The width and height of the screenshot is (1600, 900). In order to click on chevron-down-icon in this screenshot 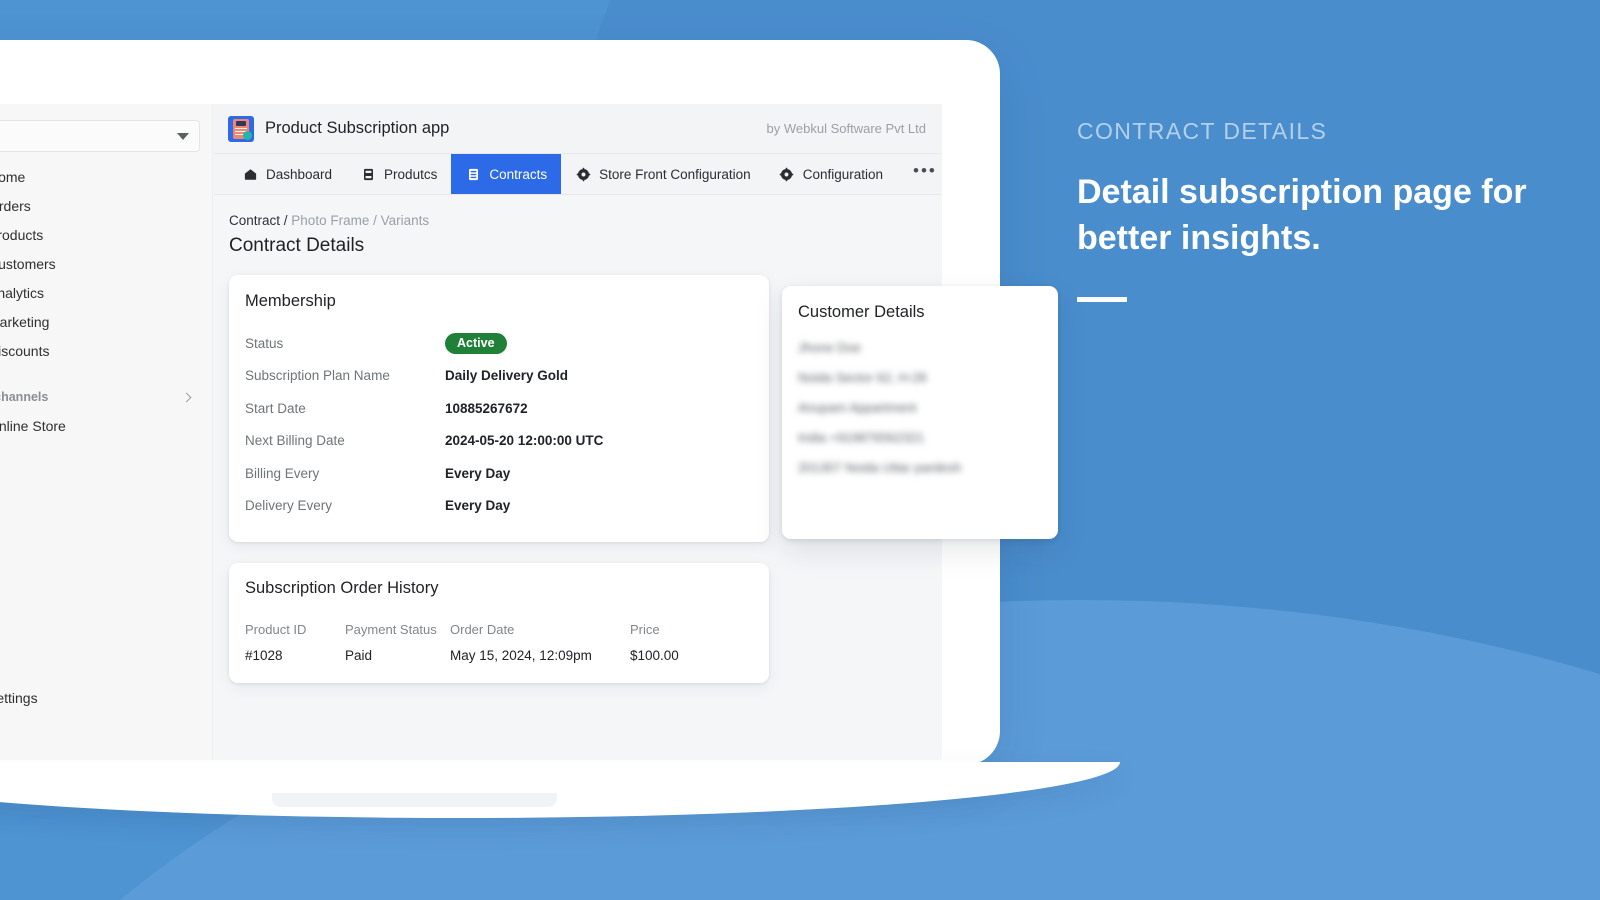, I will do `click(183, 136)`.